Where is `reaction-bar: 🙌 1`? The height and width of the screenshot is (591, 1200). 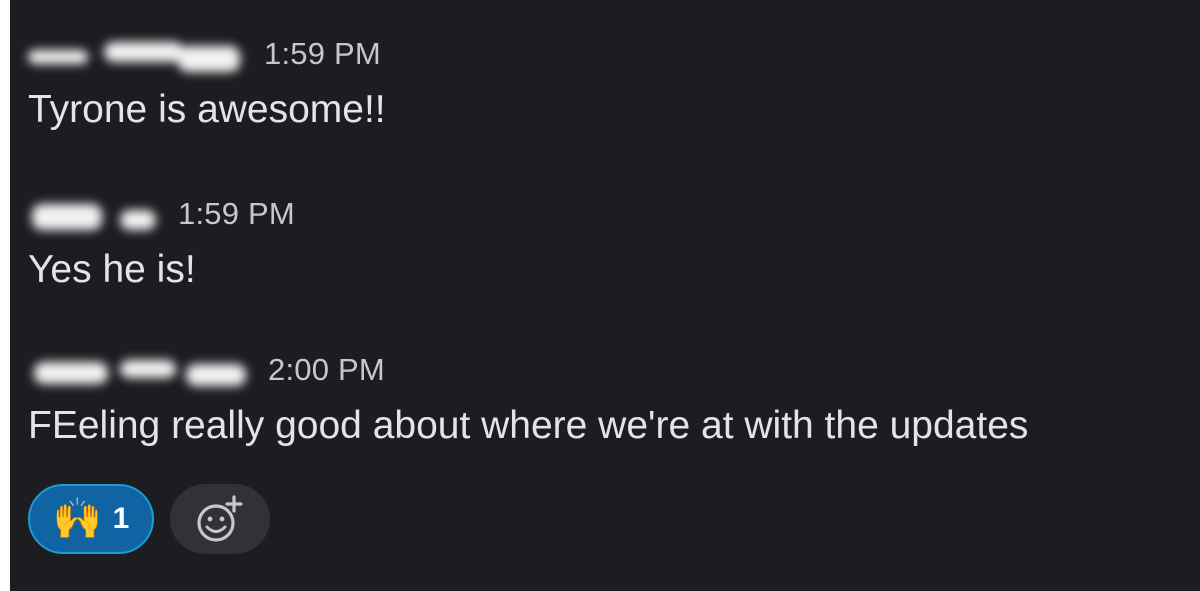
reaction-bar: 🙌 1 is located at coordinates (149, 519).